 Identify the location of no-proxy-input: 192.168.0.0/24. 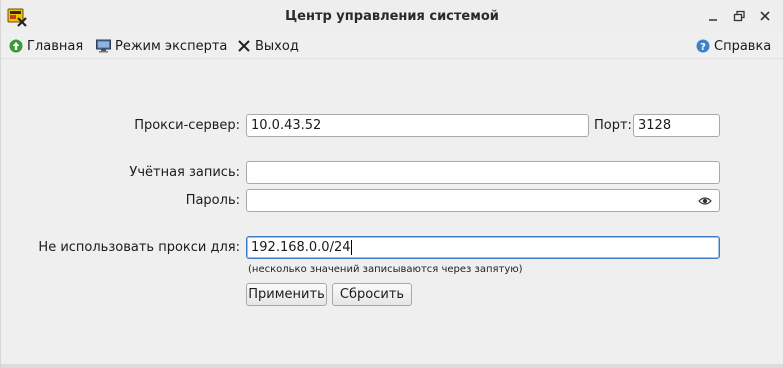
(483, 247).